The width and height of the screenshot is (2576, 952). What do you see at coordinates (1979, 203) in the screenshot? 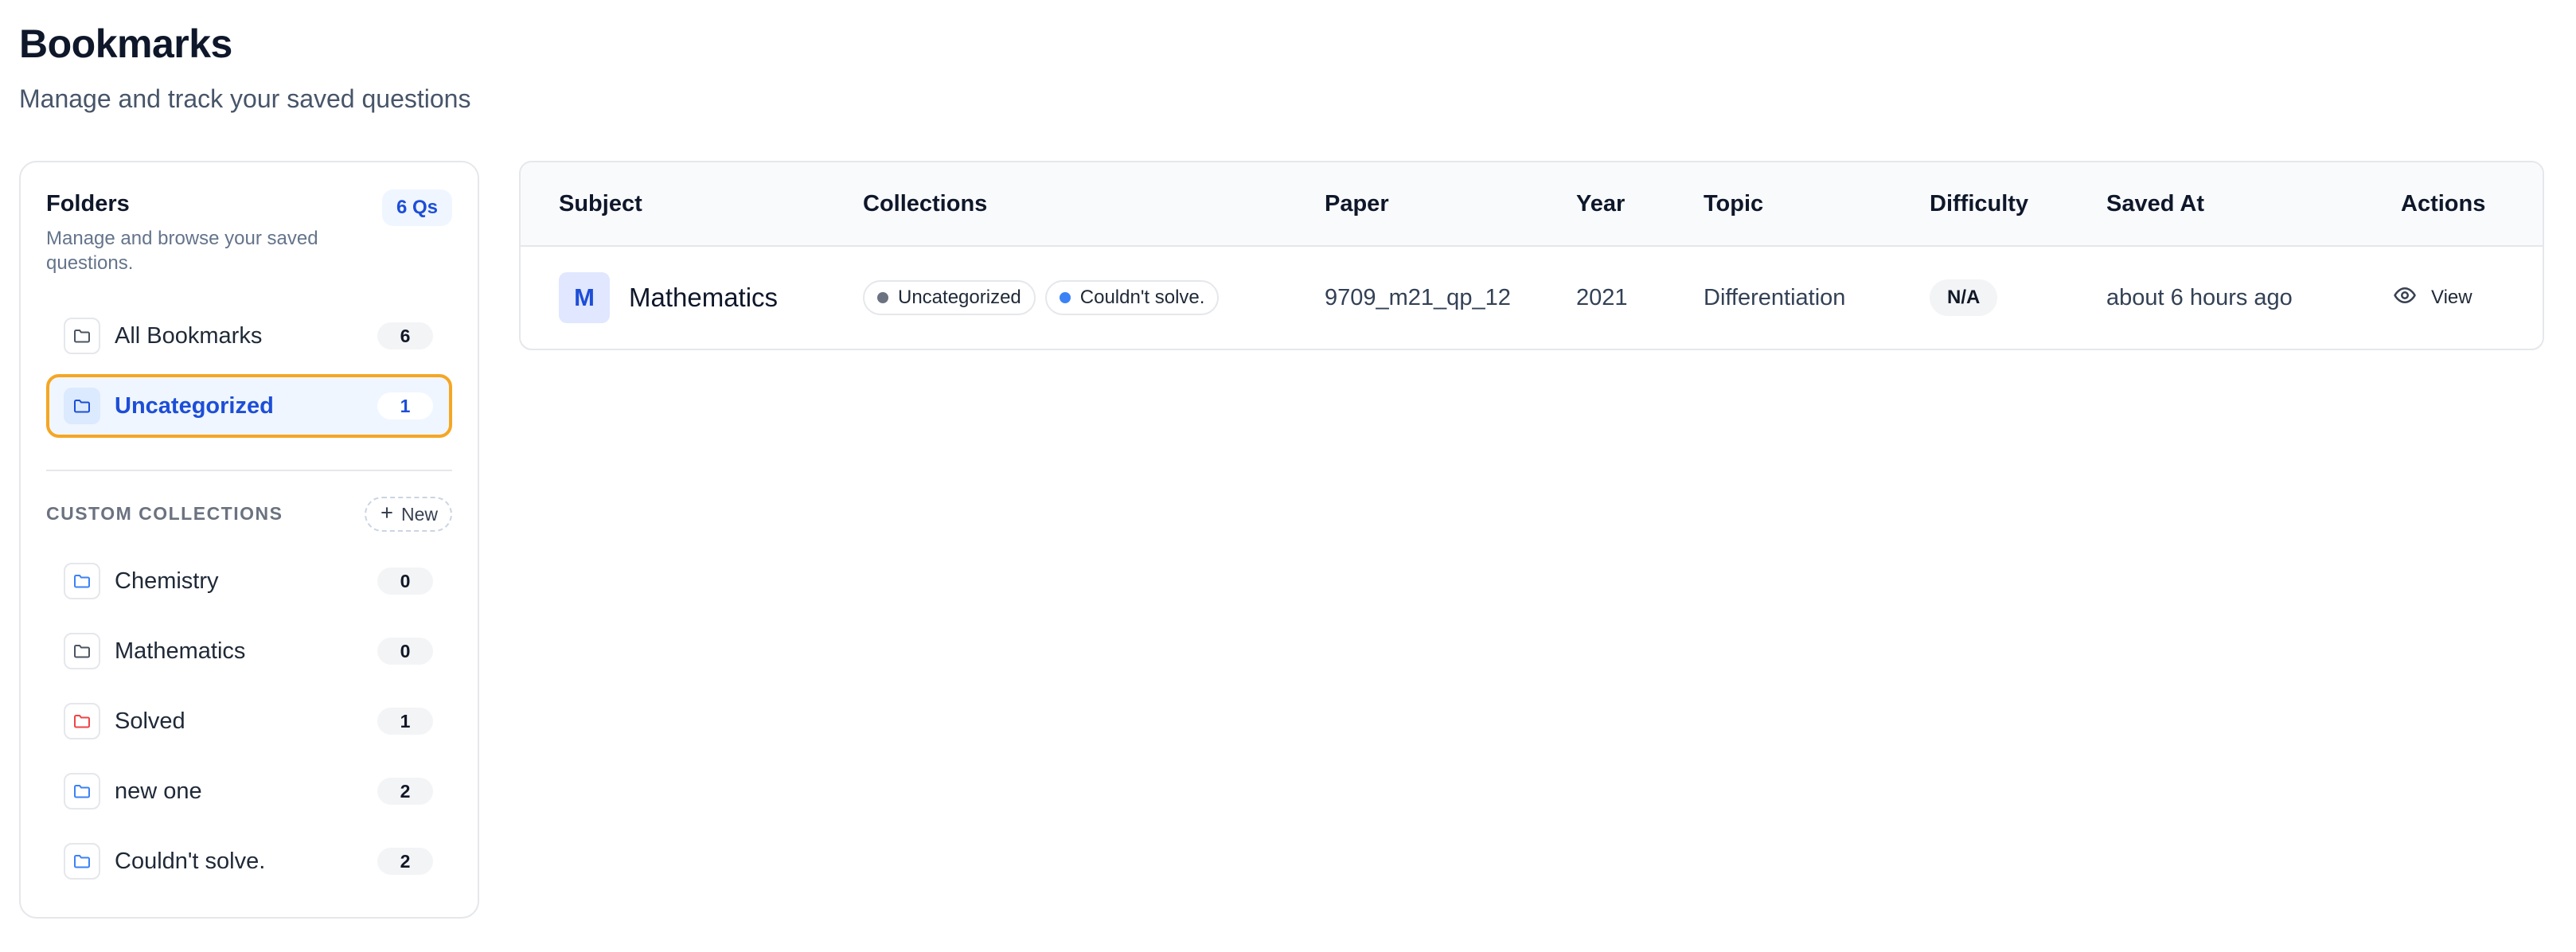
I see `column-header-difficulty: Difficulty` at bounding box center [1979, 203].